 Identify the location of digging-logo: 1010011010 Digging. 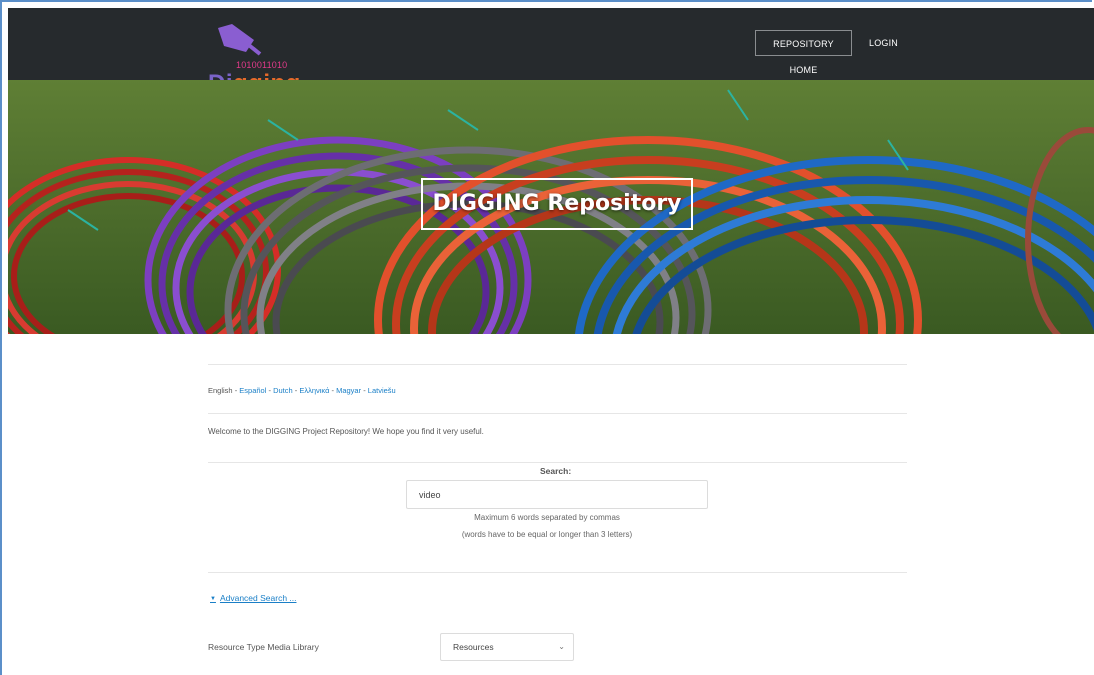
(258, 59).